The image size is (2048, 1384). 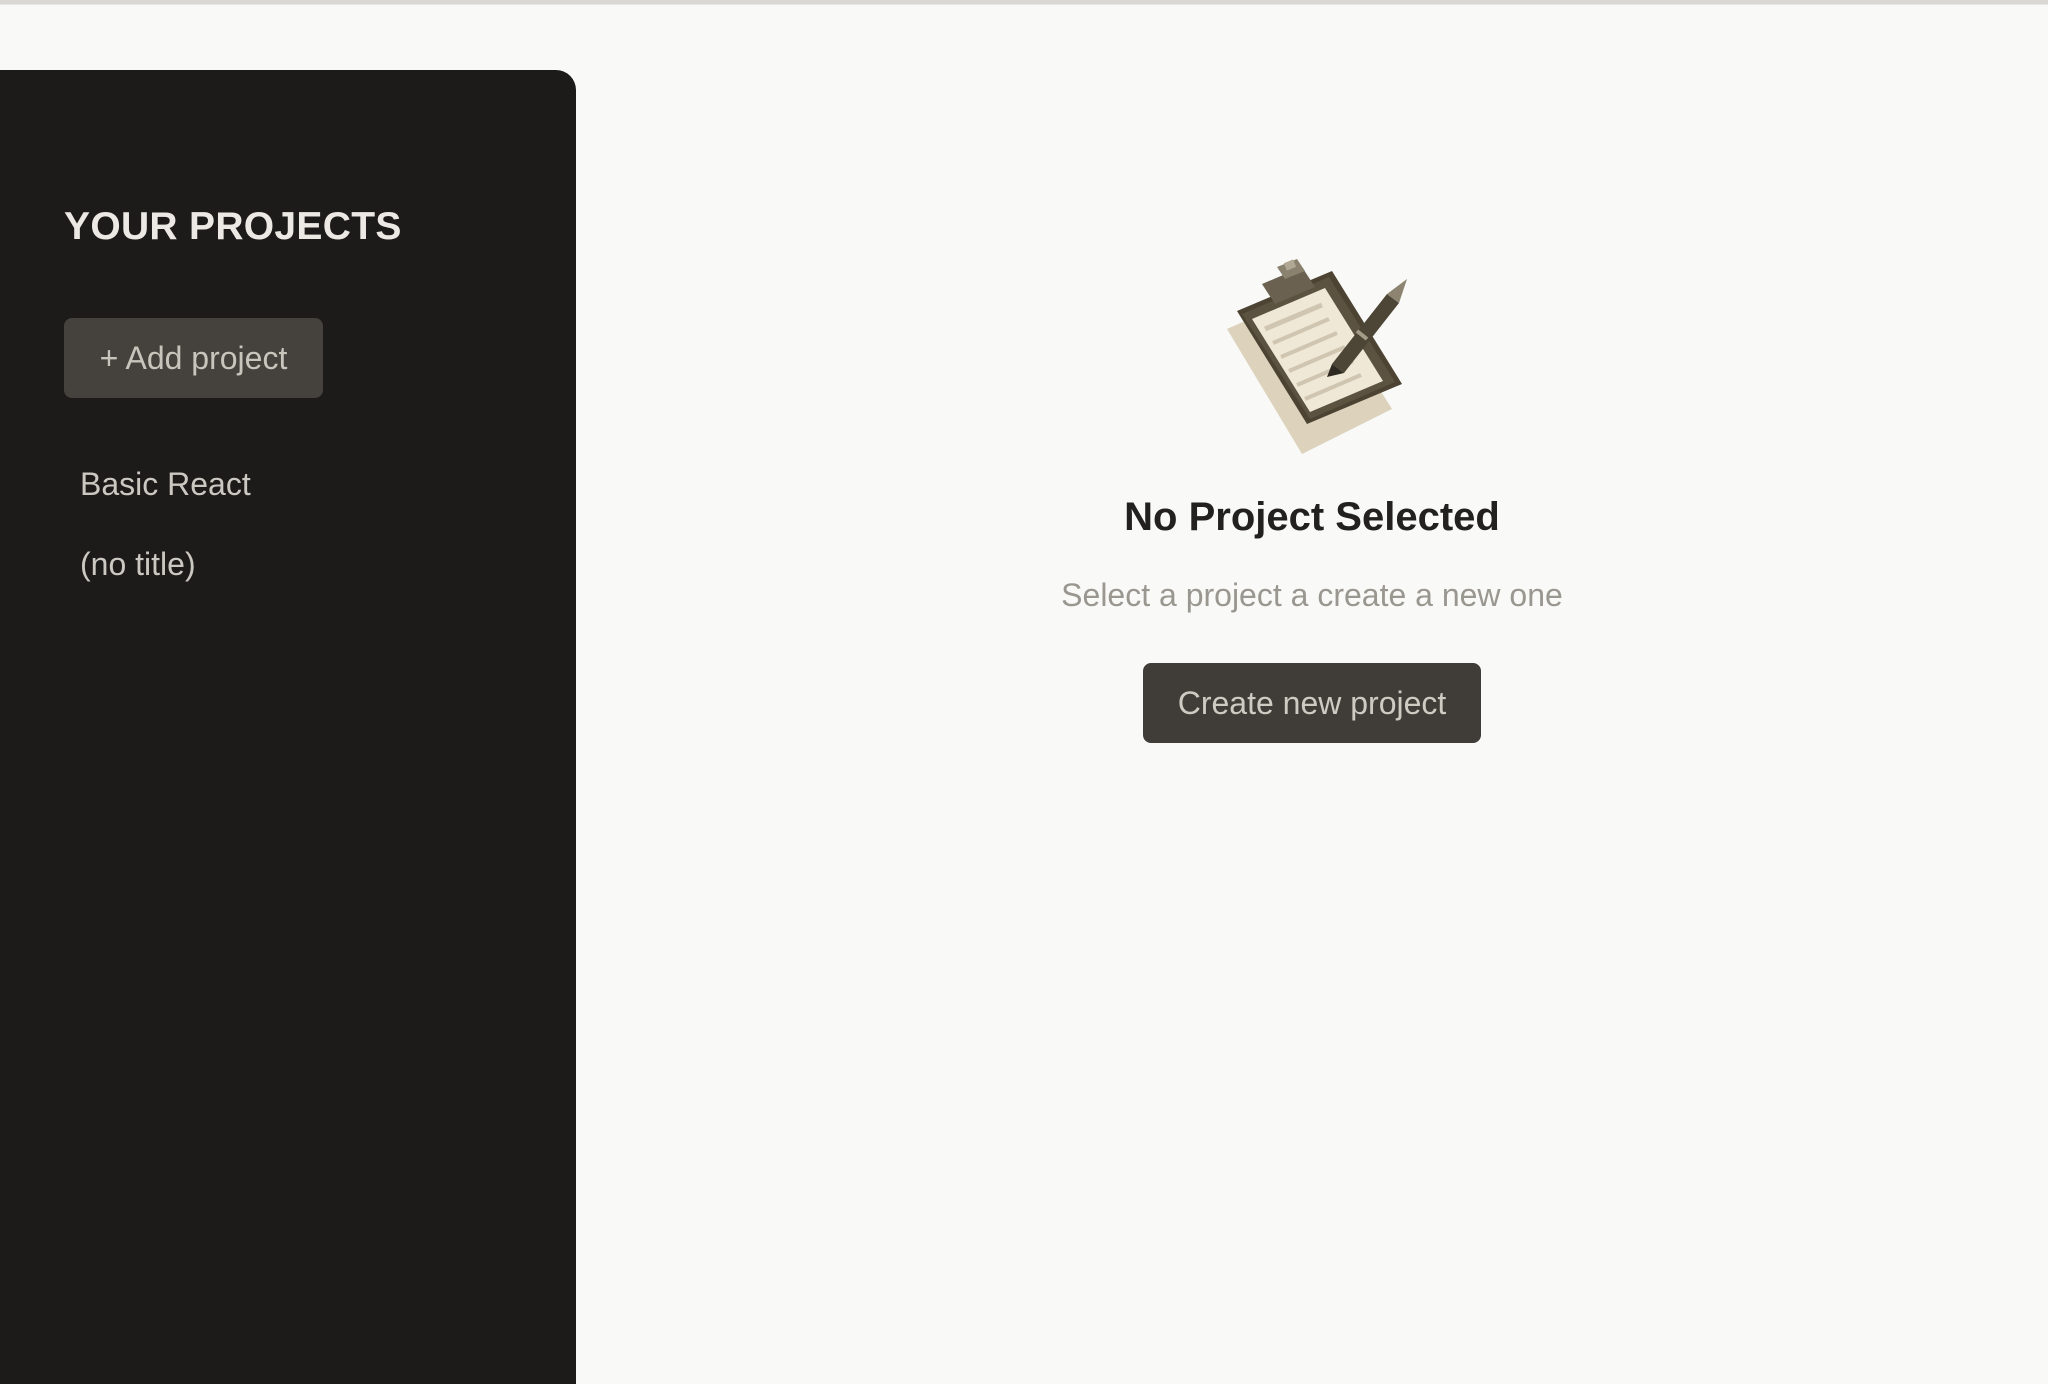 What do you see at coordinates (1312, 517) in the screenshot?
I see `no-project-title: No Project Selected` at bounding box center [1312, 517].